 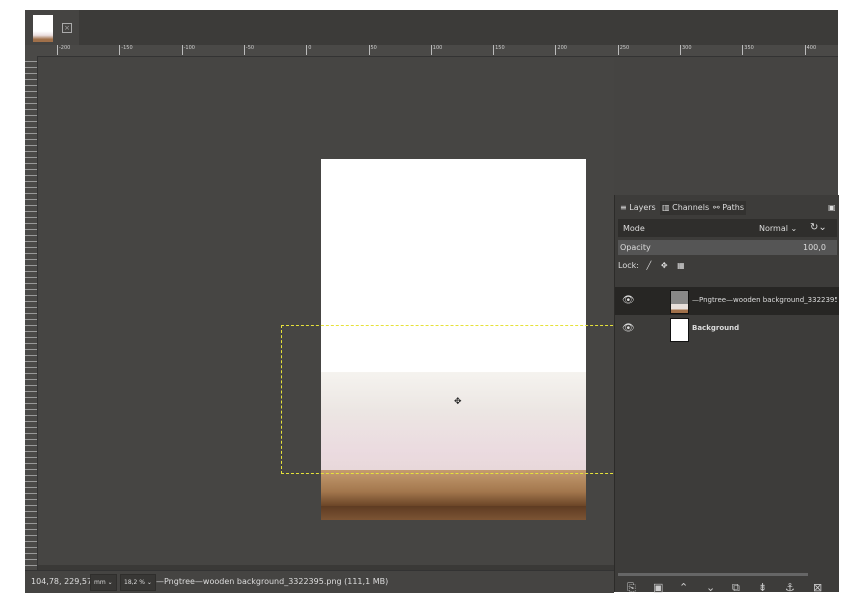 I want to click on tab-label: Paths, so click(x=733, y=207).